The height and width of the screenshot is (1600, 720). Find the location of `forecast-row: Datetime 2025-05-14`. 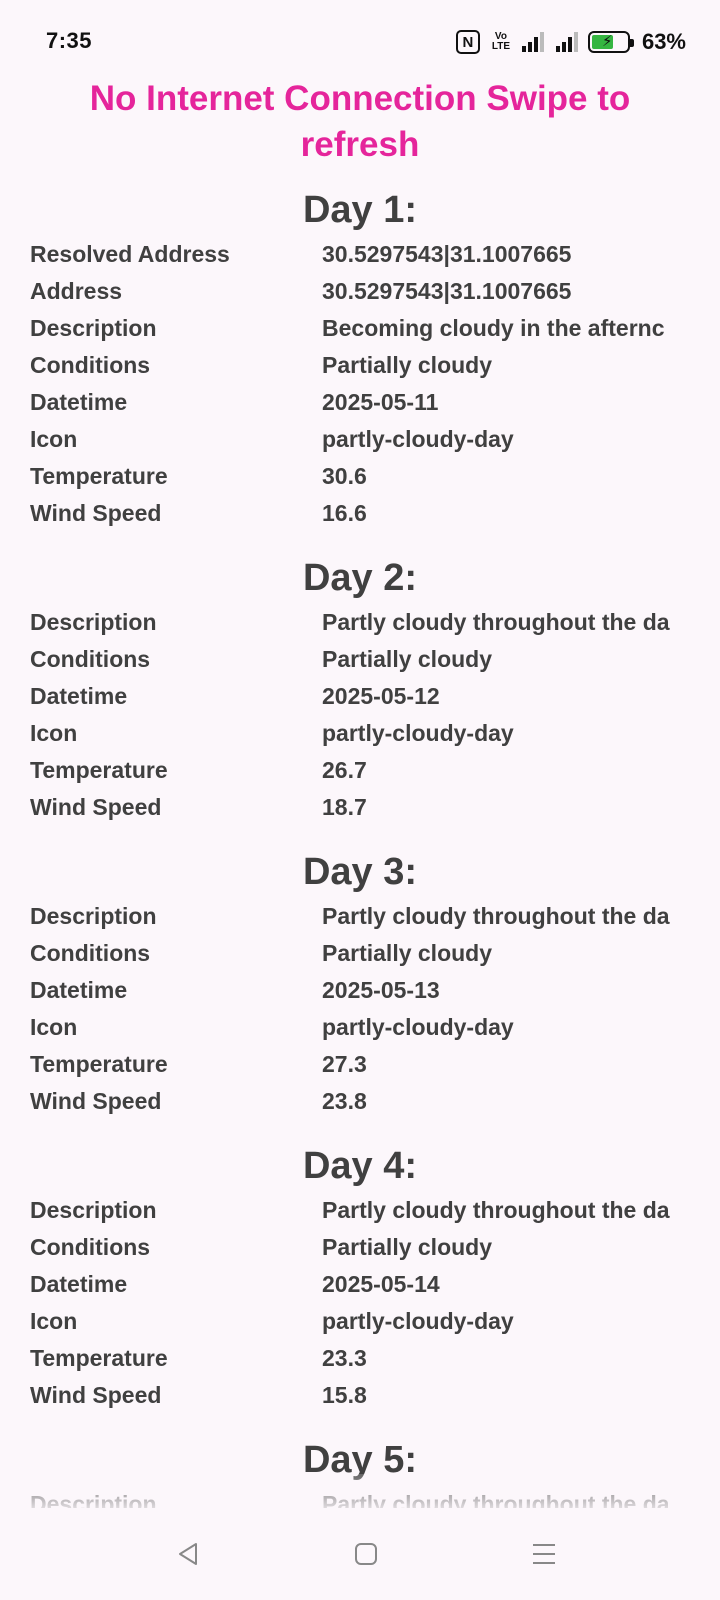

forecast-row: Datetime 2025-05-14 is located at coordinates (360, 1284).